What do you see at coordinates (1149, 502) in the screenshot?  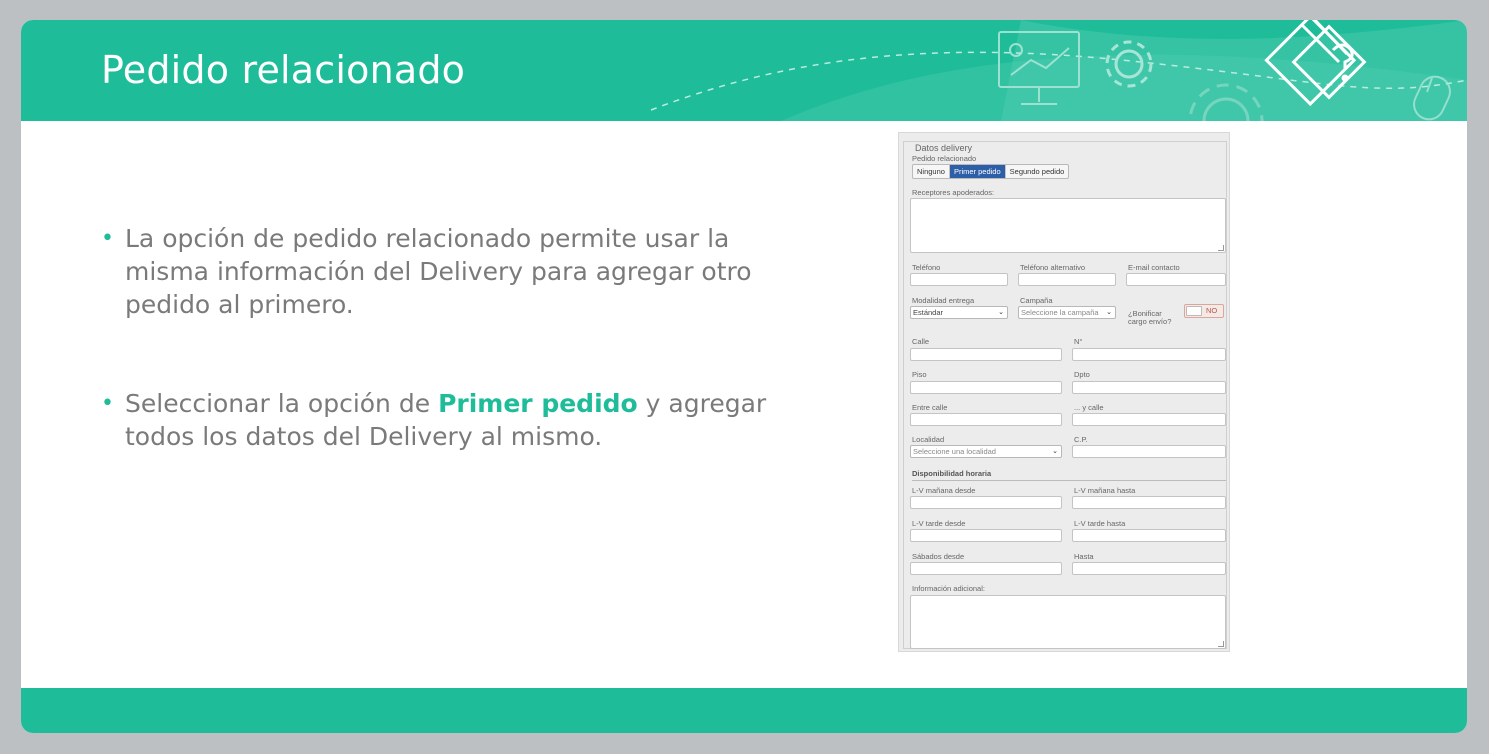 I see `lv-manana-hasta-input` at bounding box center [1149, 502].